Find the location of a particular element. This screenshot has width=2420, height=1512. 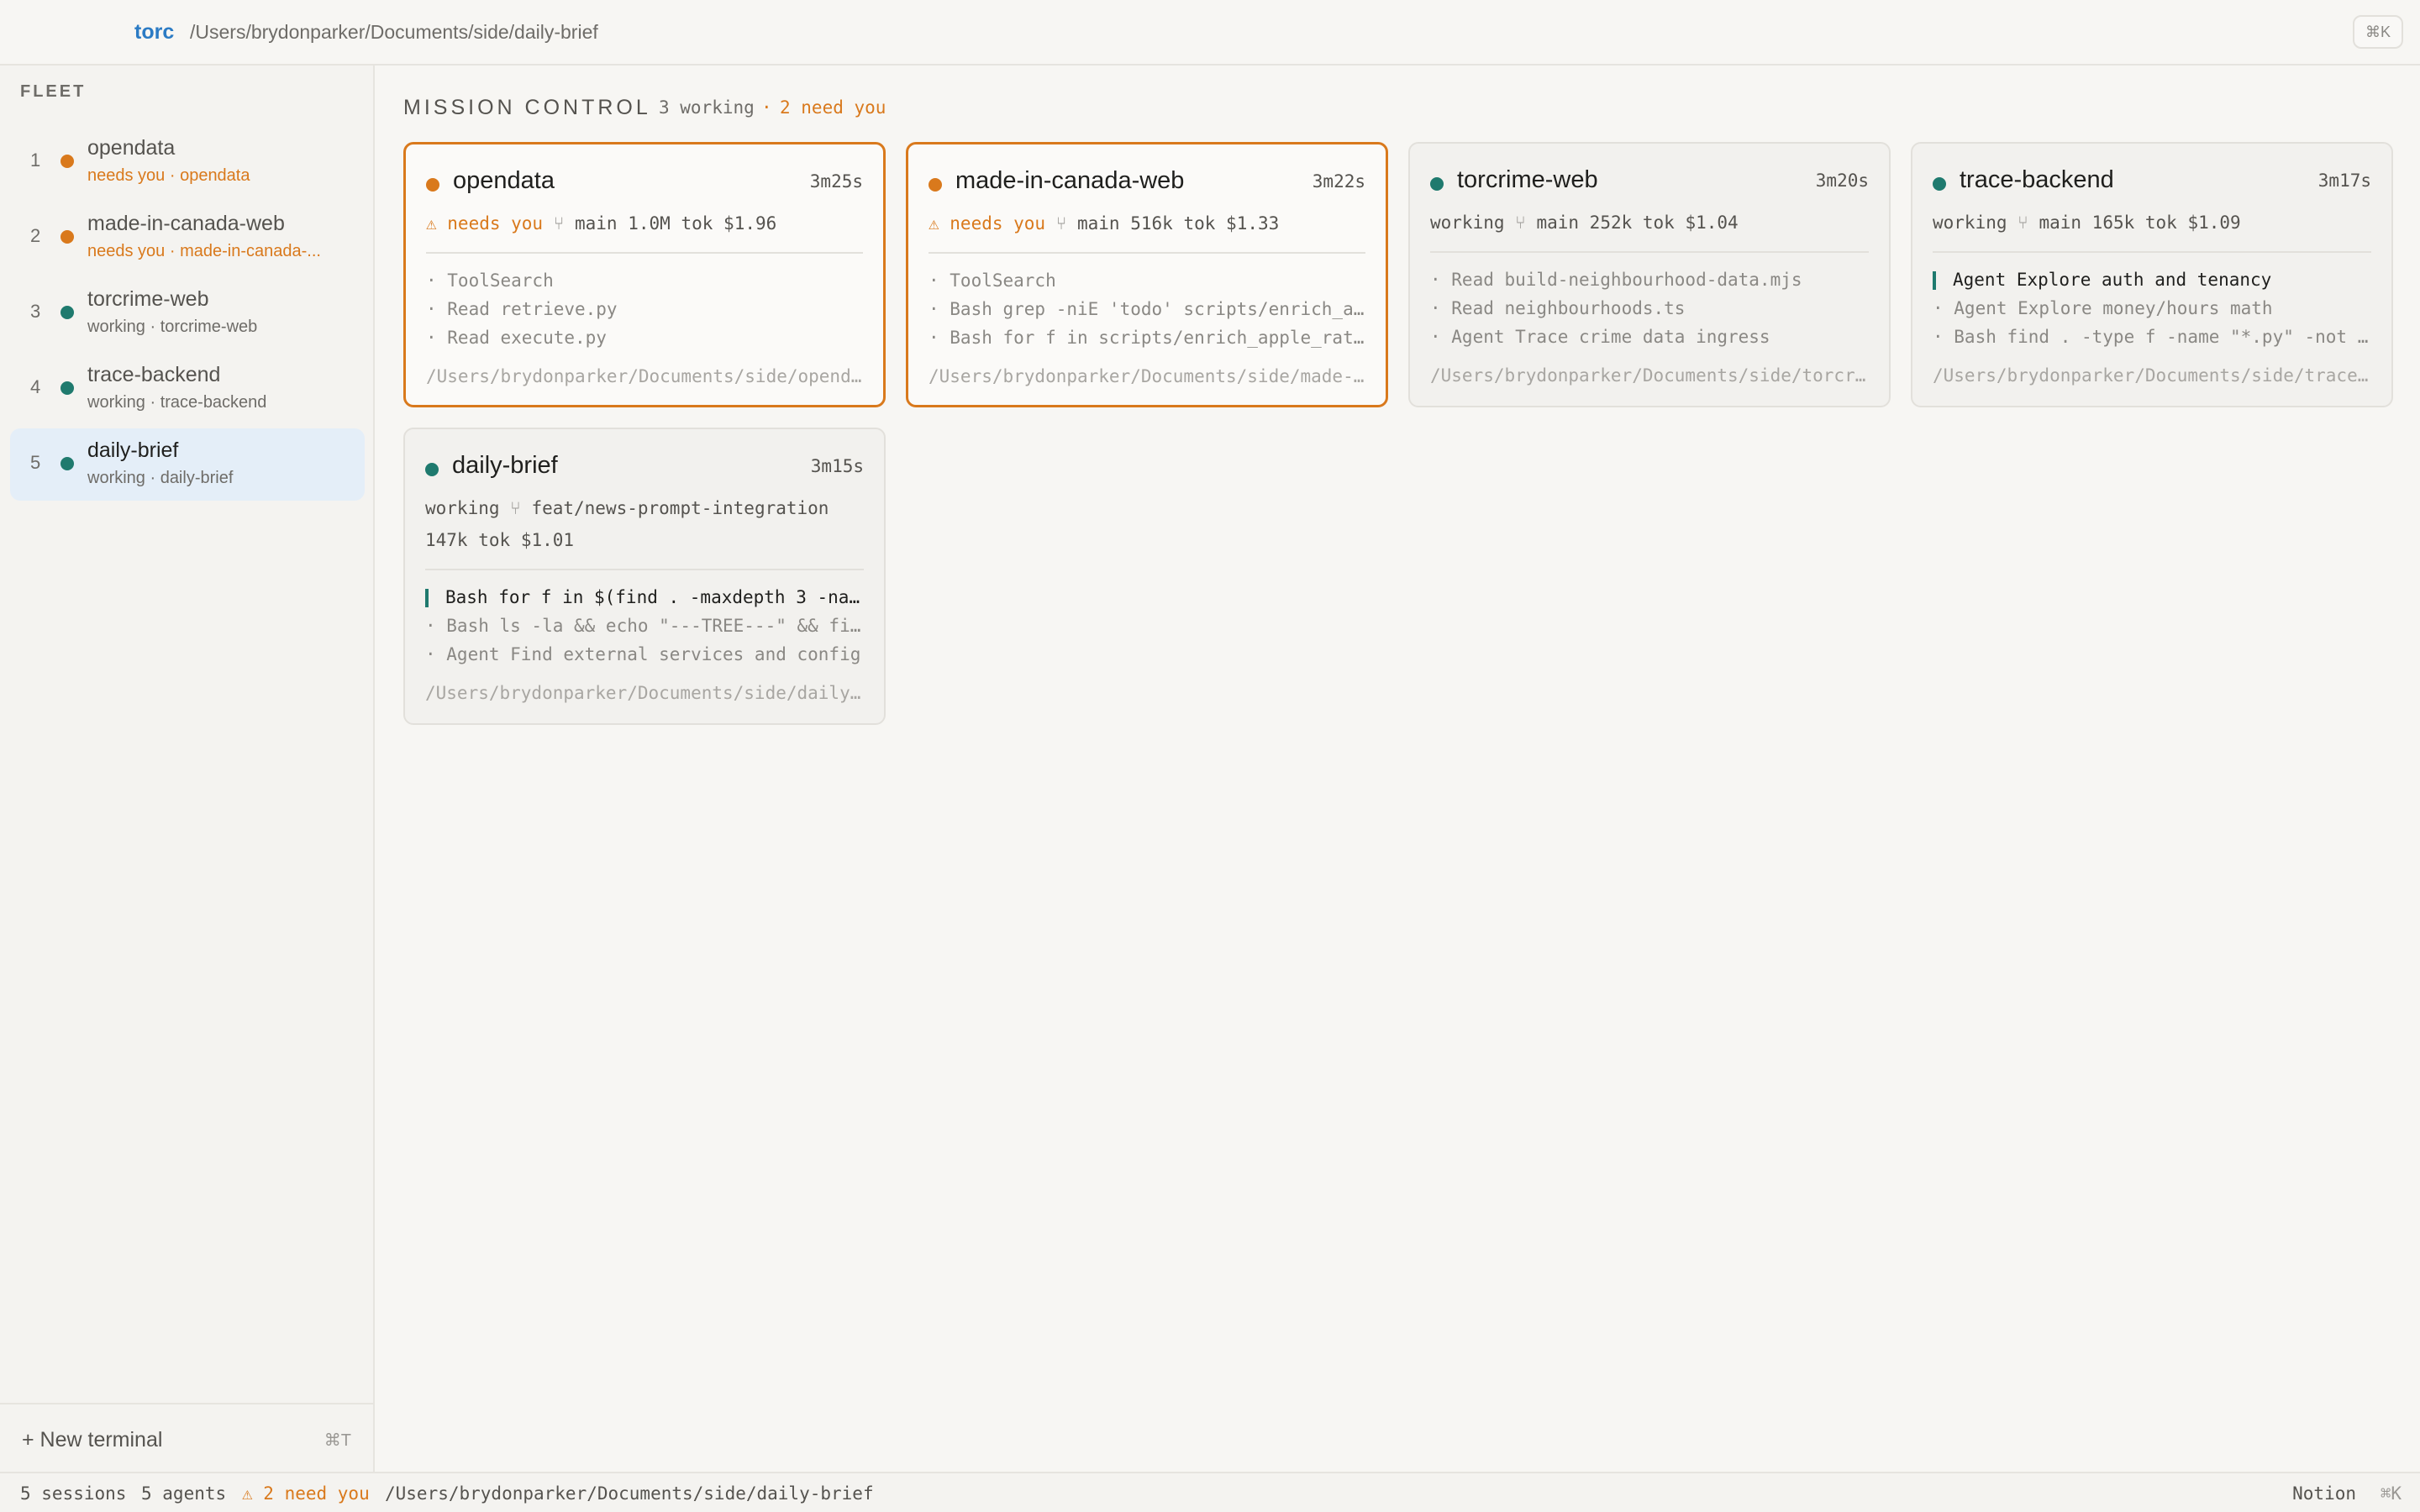

fleet-item-status: needs you · opendata is located at coordinates (168, 175).